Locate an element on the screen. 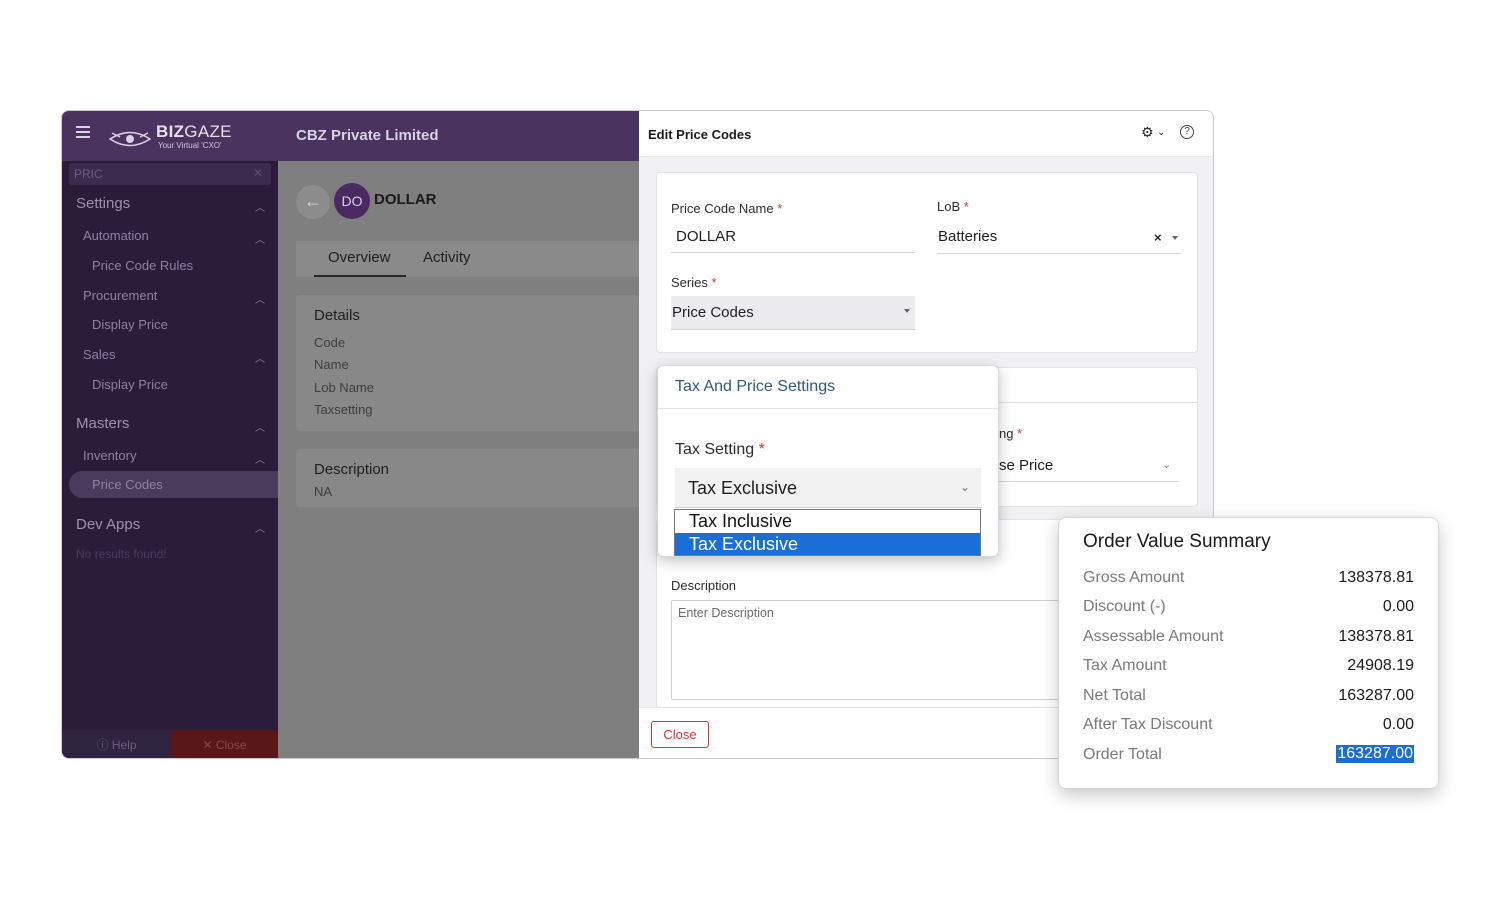 Image resolution: width=1500 pixels, height=900 pixels. summary-value: 24908.19 is located at coordinates (1380, 665).